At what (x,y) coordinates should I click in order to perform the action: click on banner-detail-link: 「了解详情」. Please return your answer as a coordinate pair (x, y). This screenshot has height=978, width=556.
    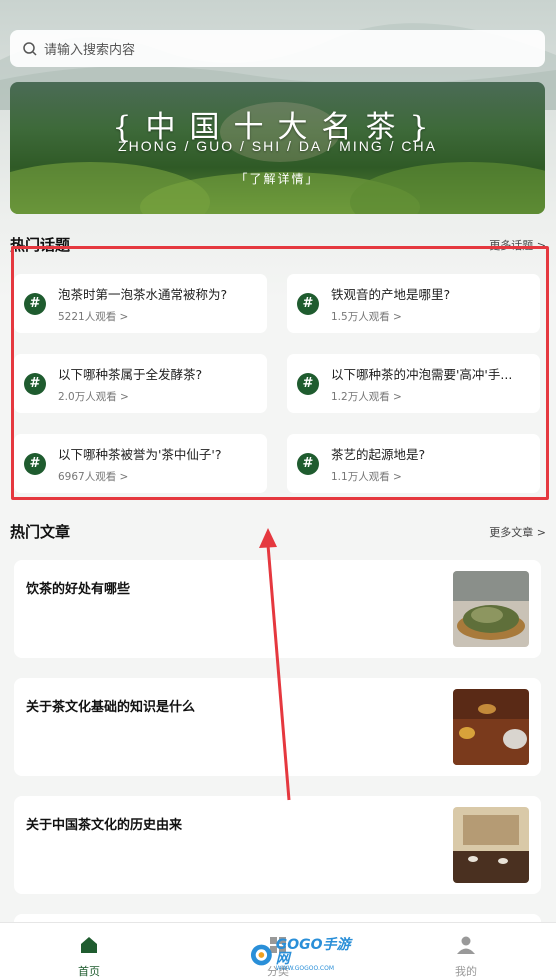
    Looking at the image, I should click on (277, 178).